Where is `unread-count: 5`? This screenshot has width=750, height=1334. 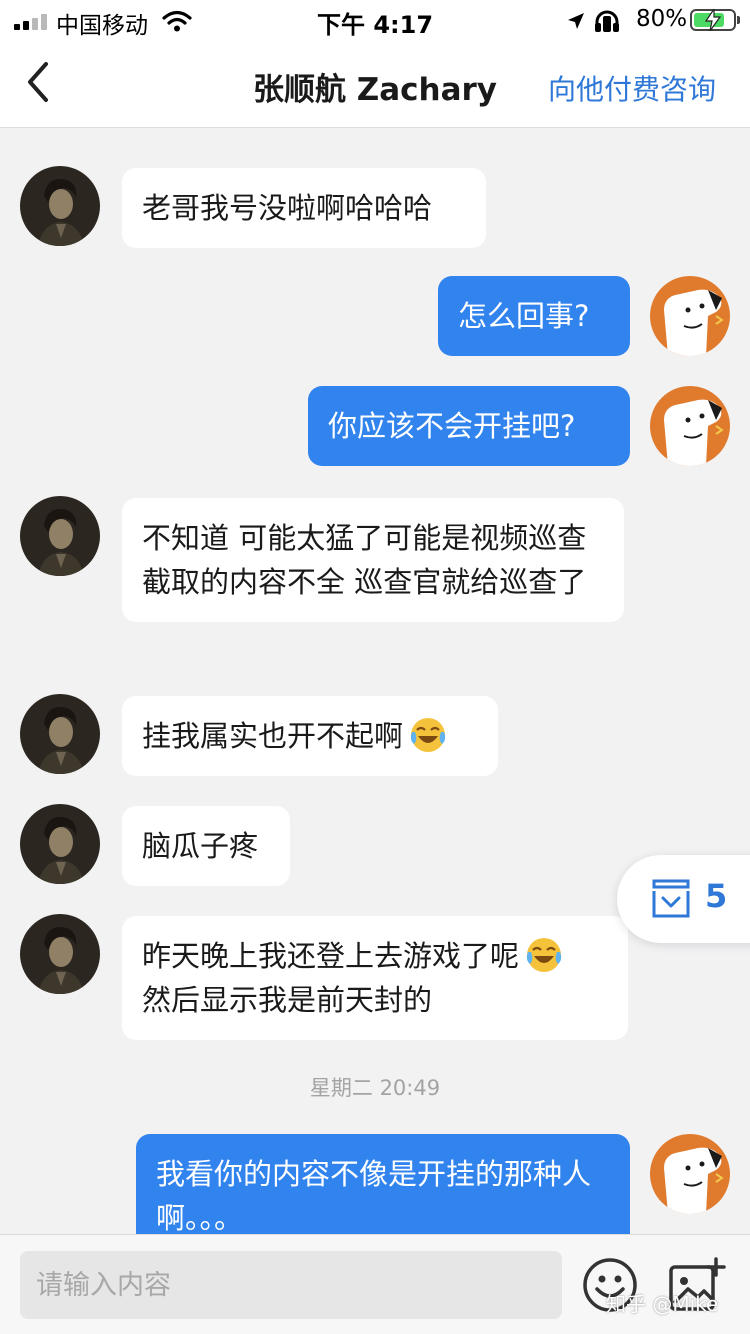 unread-count: 5 is located at coordinates (716, 896).